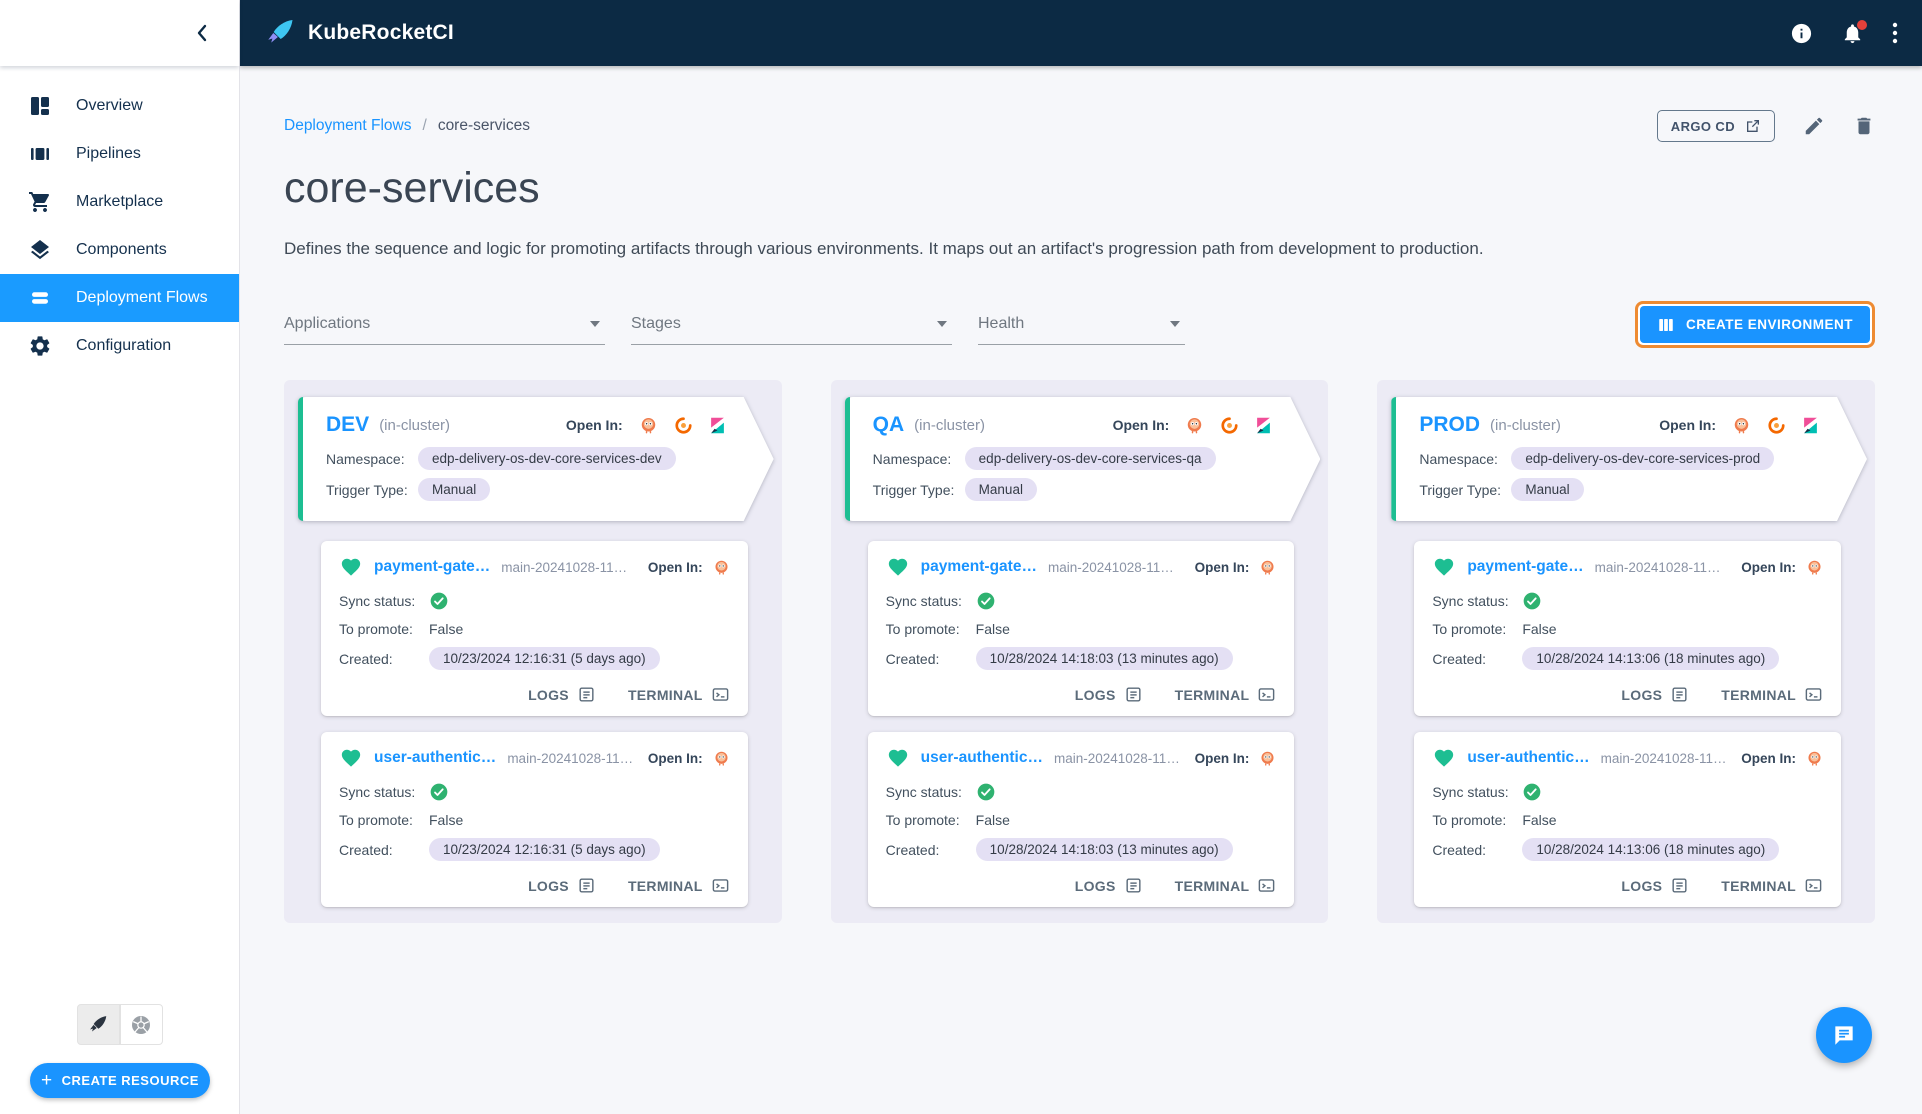 The image size is (1922, 1114). I want to click on sidebar-item-marketplace: Marketplace, so click(119, 202).